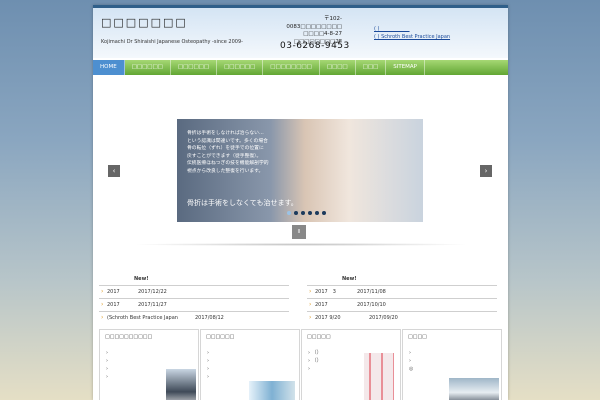 Image resolution: width=600 pixels, height=400 pixels. What do you see at coordinates (452, 364) in the screenshot?
I see `info-box: □□□□ › › ◎` at bounding box center [452, 364].